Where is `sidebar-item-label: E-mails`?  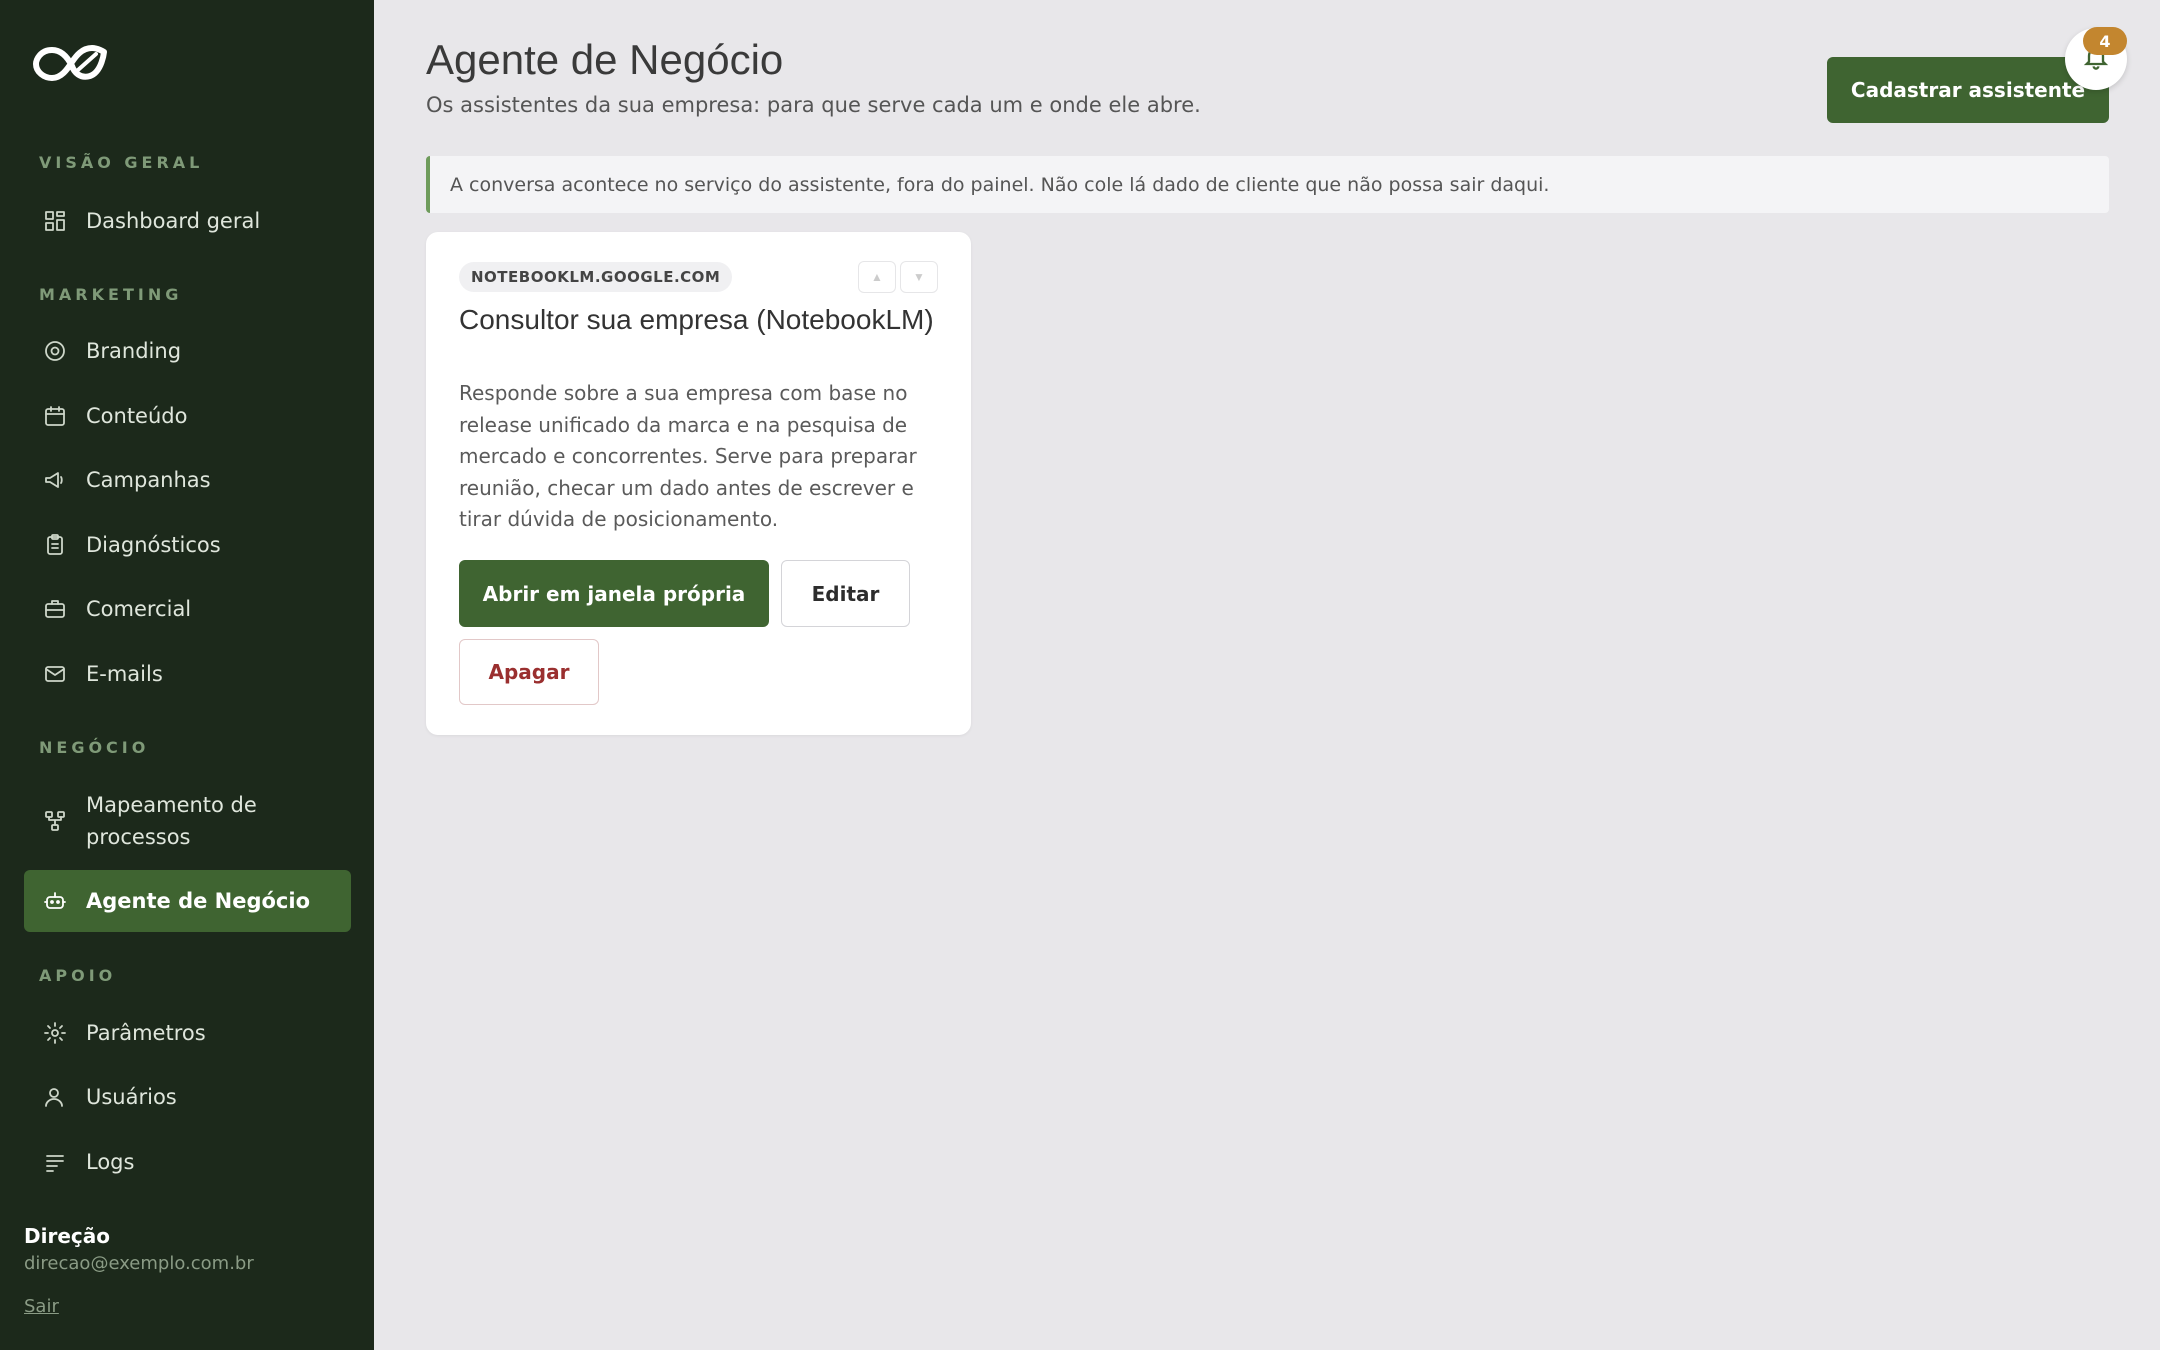 sidebar-item-label: E-mails is located at coordinates (124, 674).